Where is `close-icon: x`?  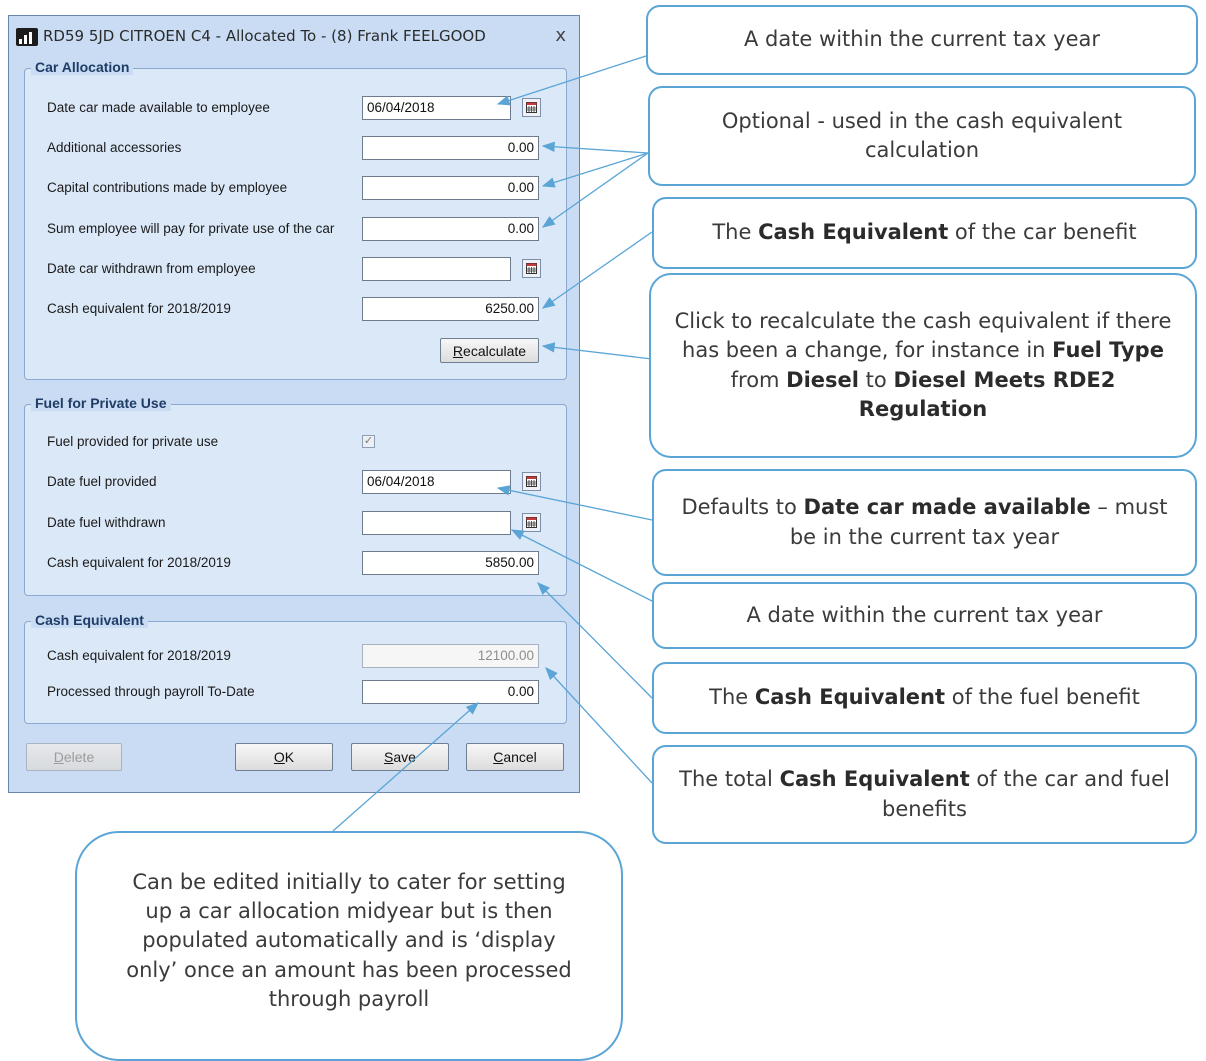 close-icon: x is located at coordinates (560, 35).